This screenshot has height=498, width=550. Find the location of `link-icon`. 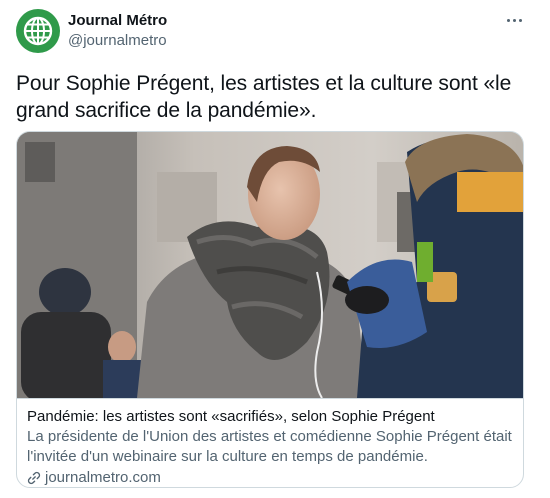

link-icon is located at coordinates (34, 478).